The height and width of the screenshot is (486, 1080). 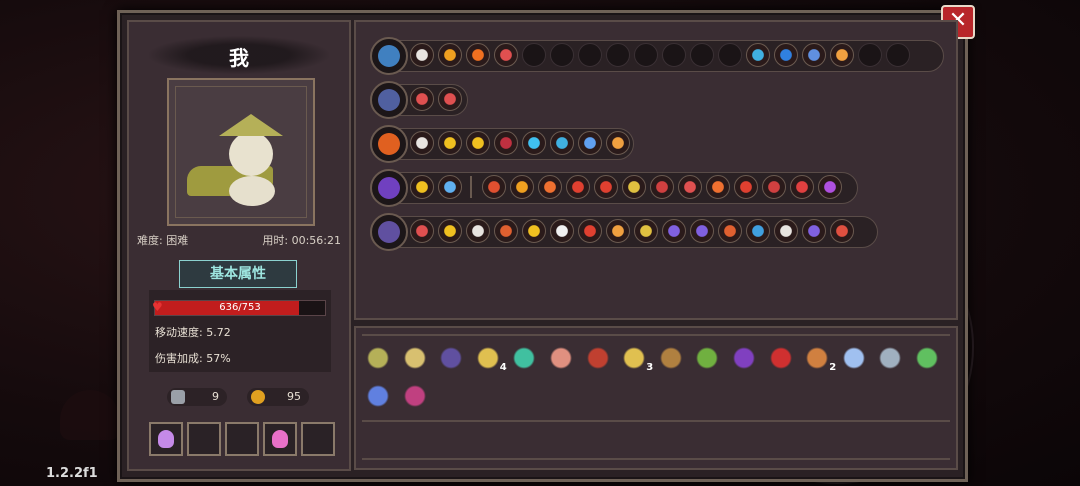 What do you see at coordinates (817, 358) in the screenshot?
I see `pickaxe-icon` at bounding box center [817, 358].